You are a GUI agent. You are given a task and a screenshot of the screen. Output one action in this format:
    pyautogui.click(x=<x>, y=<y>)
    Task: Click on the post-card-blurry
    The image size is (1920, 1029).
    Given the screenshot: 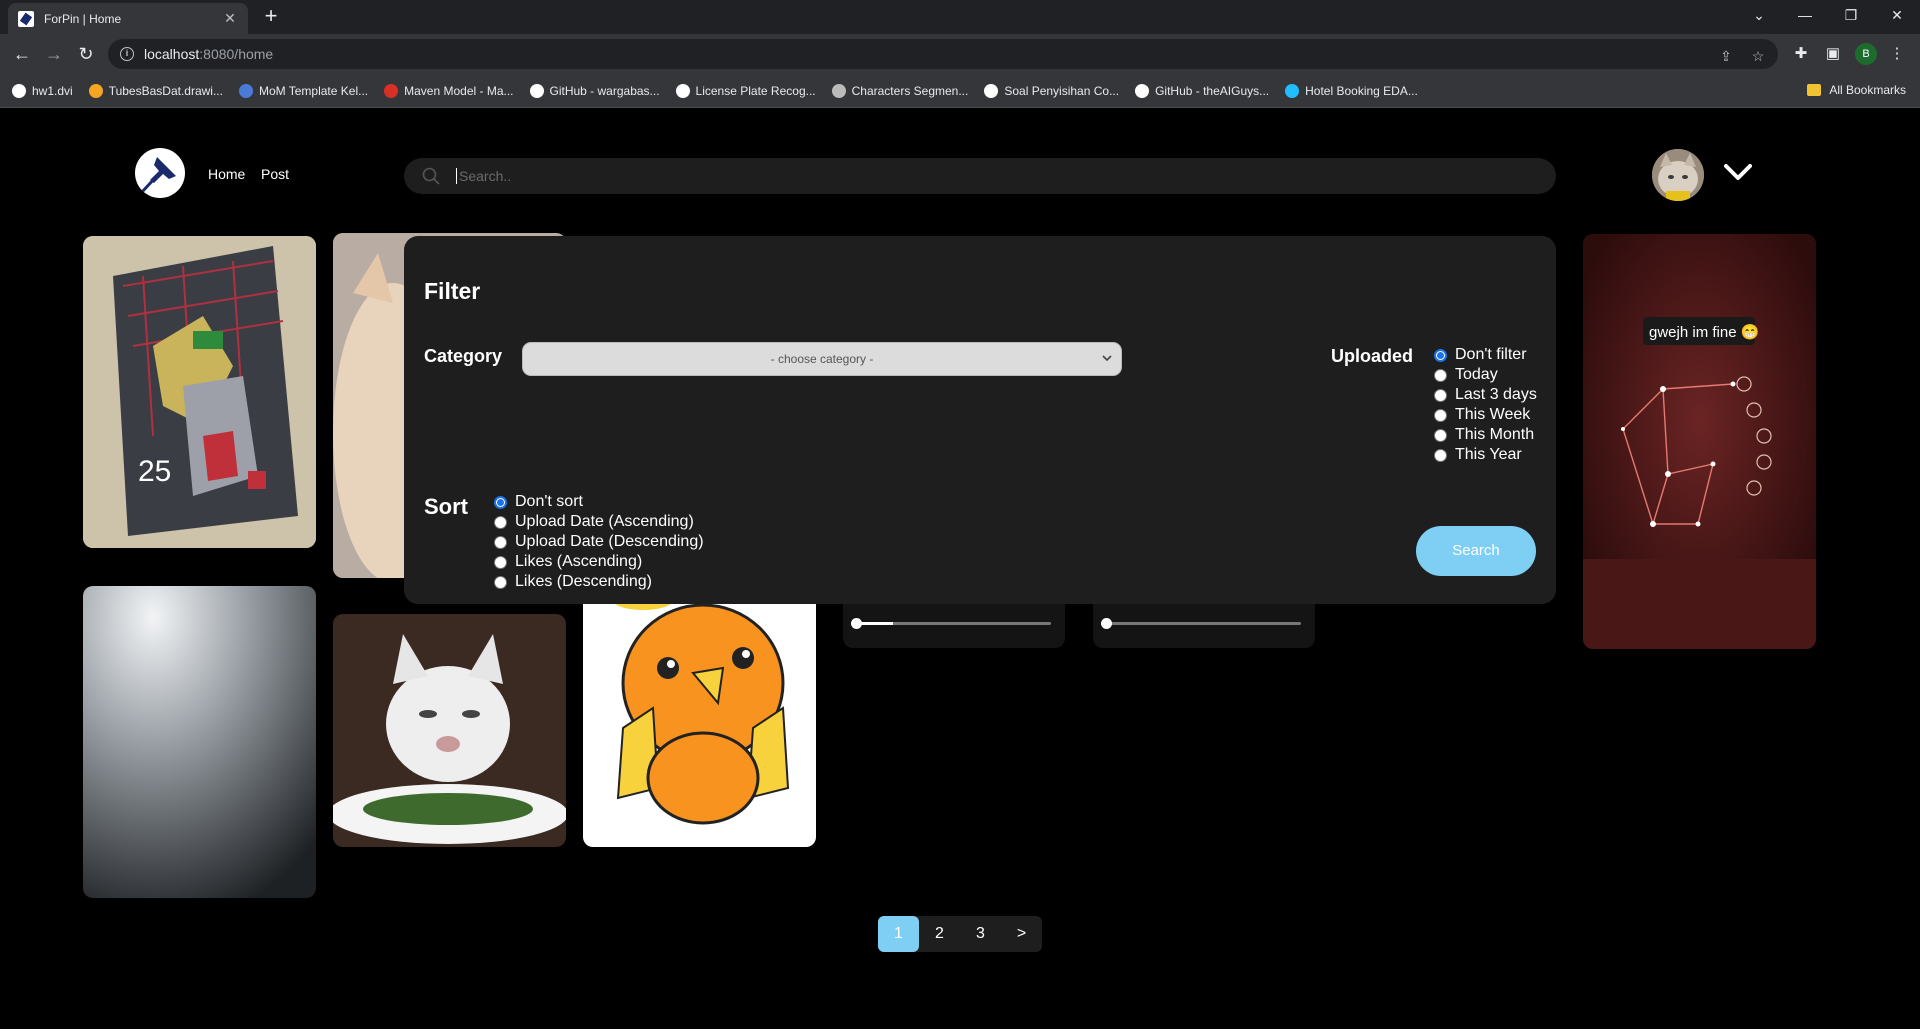 What is the action you would take?
    pyautogui.click(x=199, y=742)
    